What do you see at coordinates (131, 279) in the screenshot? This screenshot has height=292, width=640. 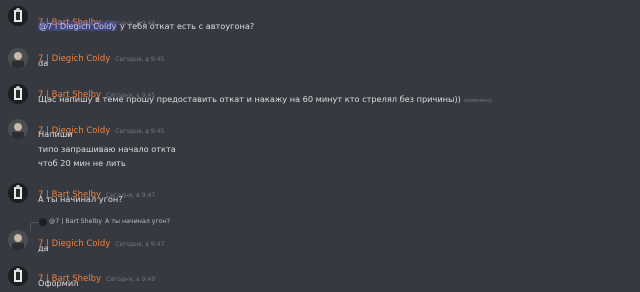 I see `timestamp: Сегодня, в 9:49` at bounding box center [131, 279].